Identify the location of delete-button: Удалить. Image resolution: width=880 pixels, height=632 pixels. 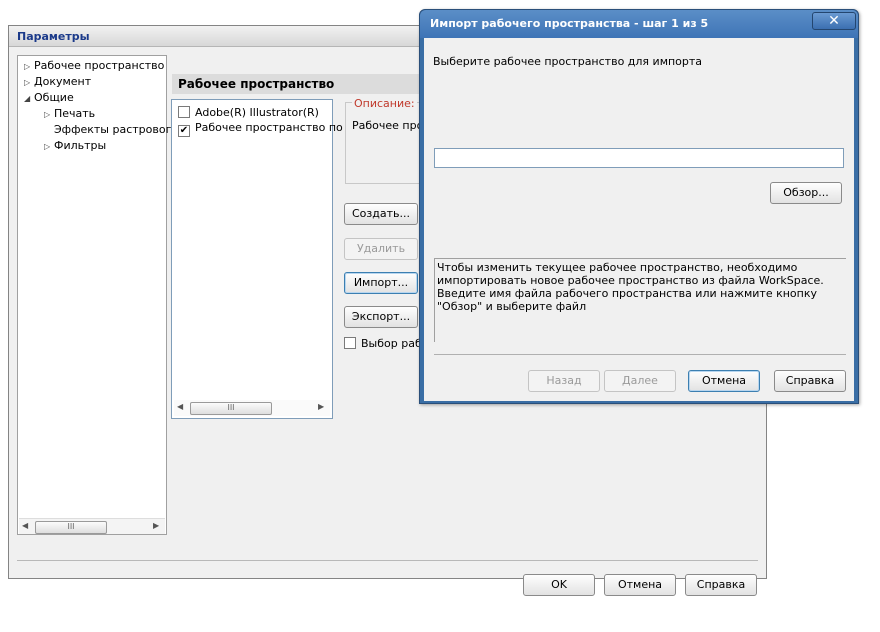
(381, 249).